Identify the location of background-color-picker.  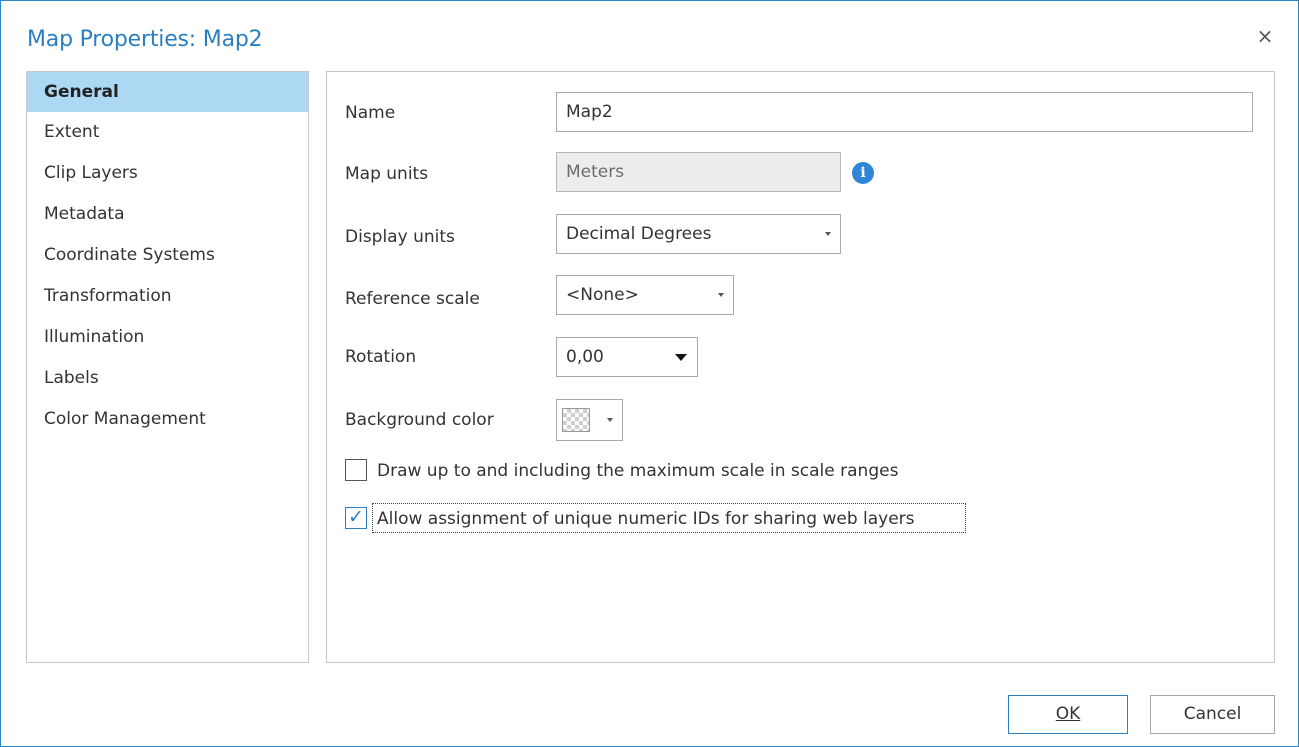
(589, 420).